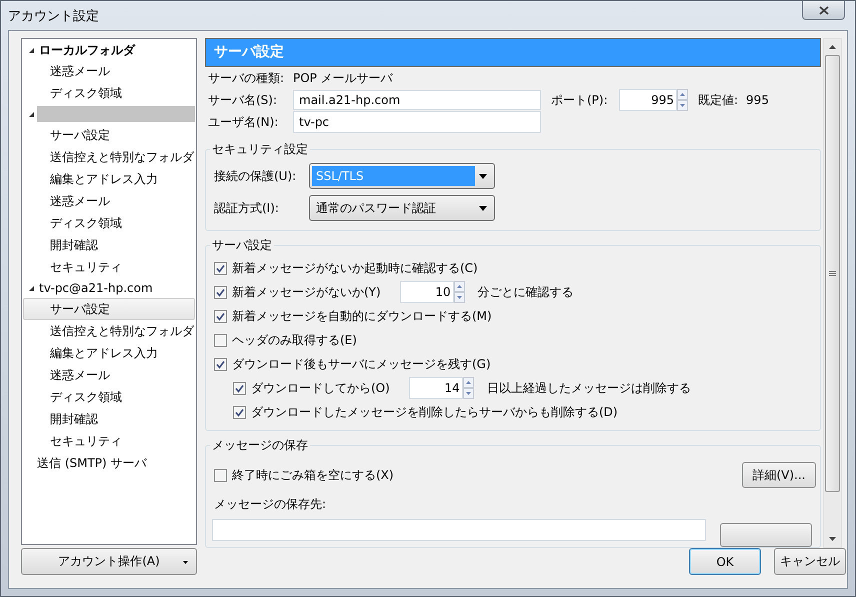 Image resolution: width=856 pixels, height=597 pixels. Describe the element at coordinates (95, 288) in the screenshot. I see `tree-item: tv-pc@a21-hp.com` at that location.